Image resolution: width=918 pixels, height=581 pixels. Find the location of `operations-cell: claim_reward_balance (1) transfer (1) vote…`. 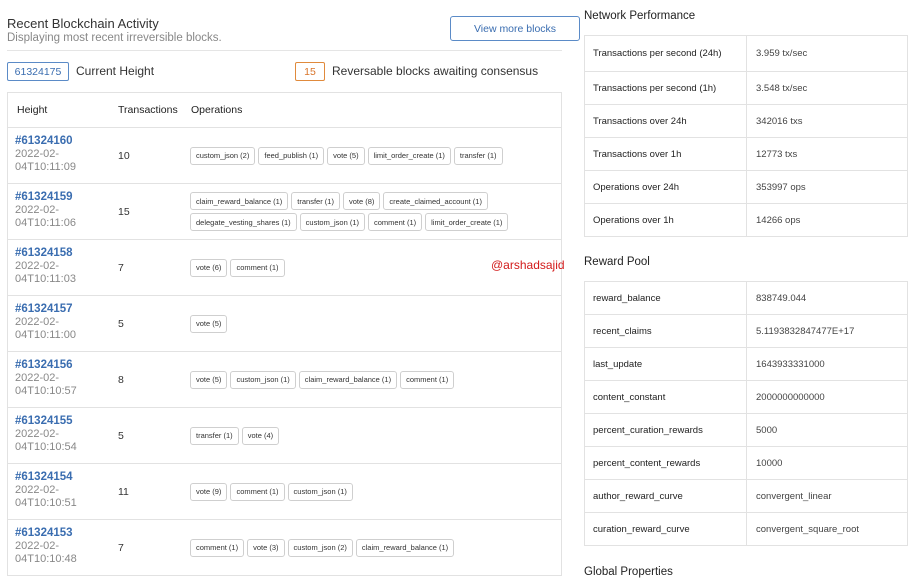

operations-cell: claim_reward_balance (1) transfer (1) vote… is located at coordinates (375, 211).